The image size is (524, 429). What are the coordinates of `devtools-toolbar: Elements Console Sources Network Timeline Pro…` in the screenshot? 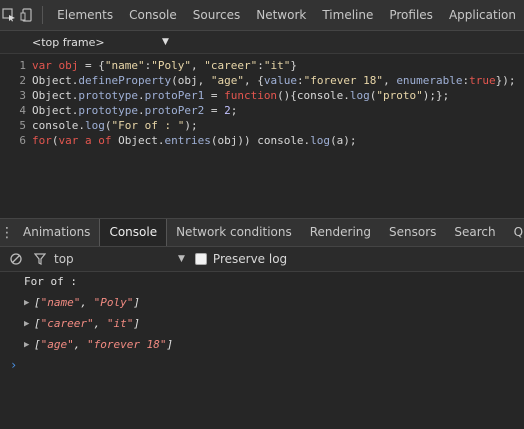 It's located at (262, 15).